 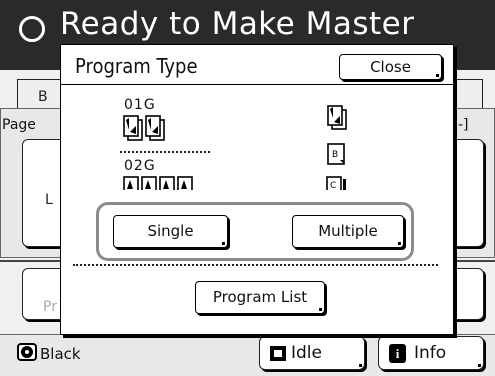 I want to click on background-row-label-right: -], so click(x=463, y=125).